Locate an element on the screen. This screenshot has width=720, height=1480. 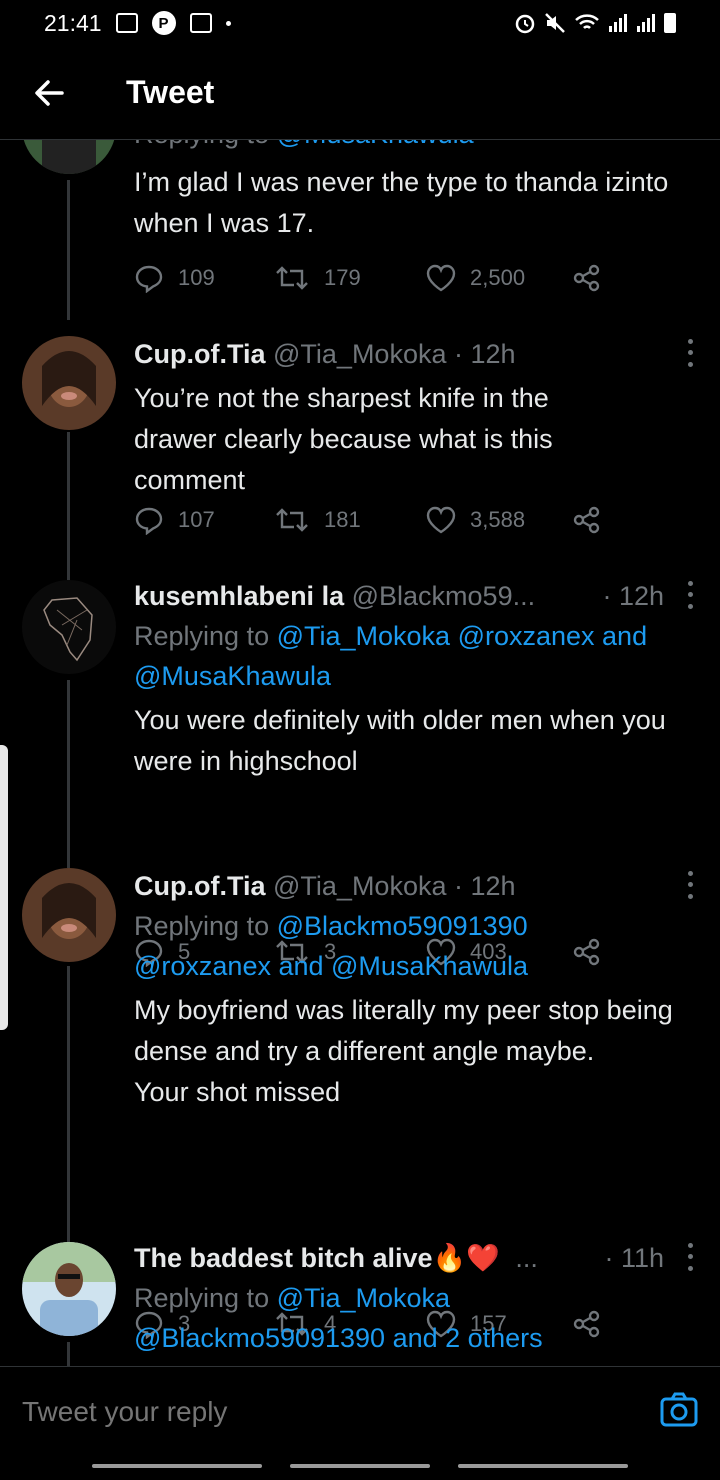
reply-count: 107 is located at coordinates (196, 519).